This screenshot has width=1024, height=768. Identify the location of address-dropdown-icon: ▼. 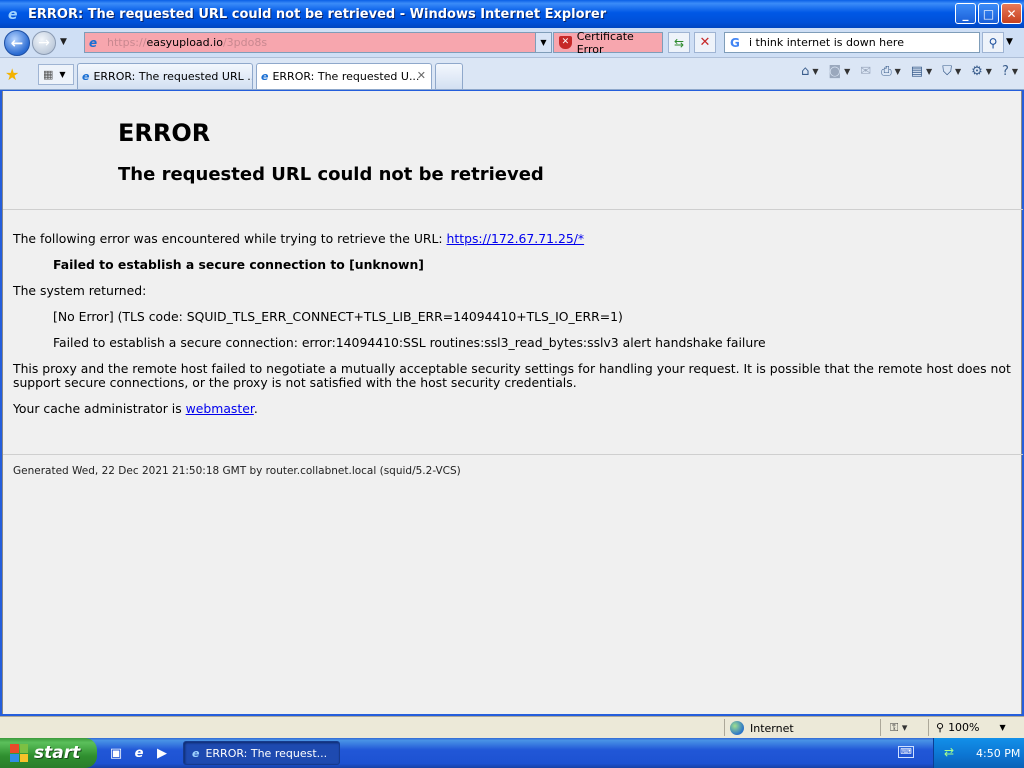
(543, 42).